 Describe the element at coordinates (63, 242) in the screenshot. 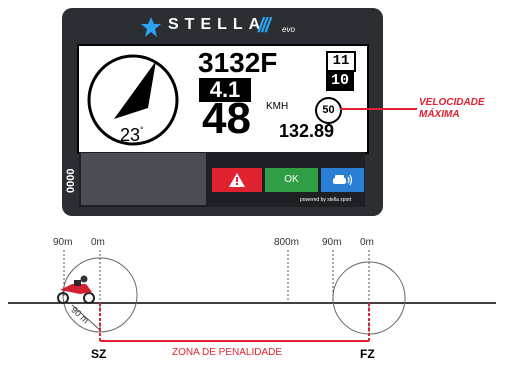

I see `sz-90m-label: 90m` at that location.